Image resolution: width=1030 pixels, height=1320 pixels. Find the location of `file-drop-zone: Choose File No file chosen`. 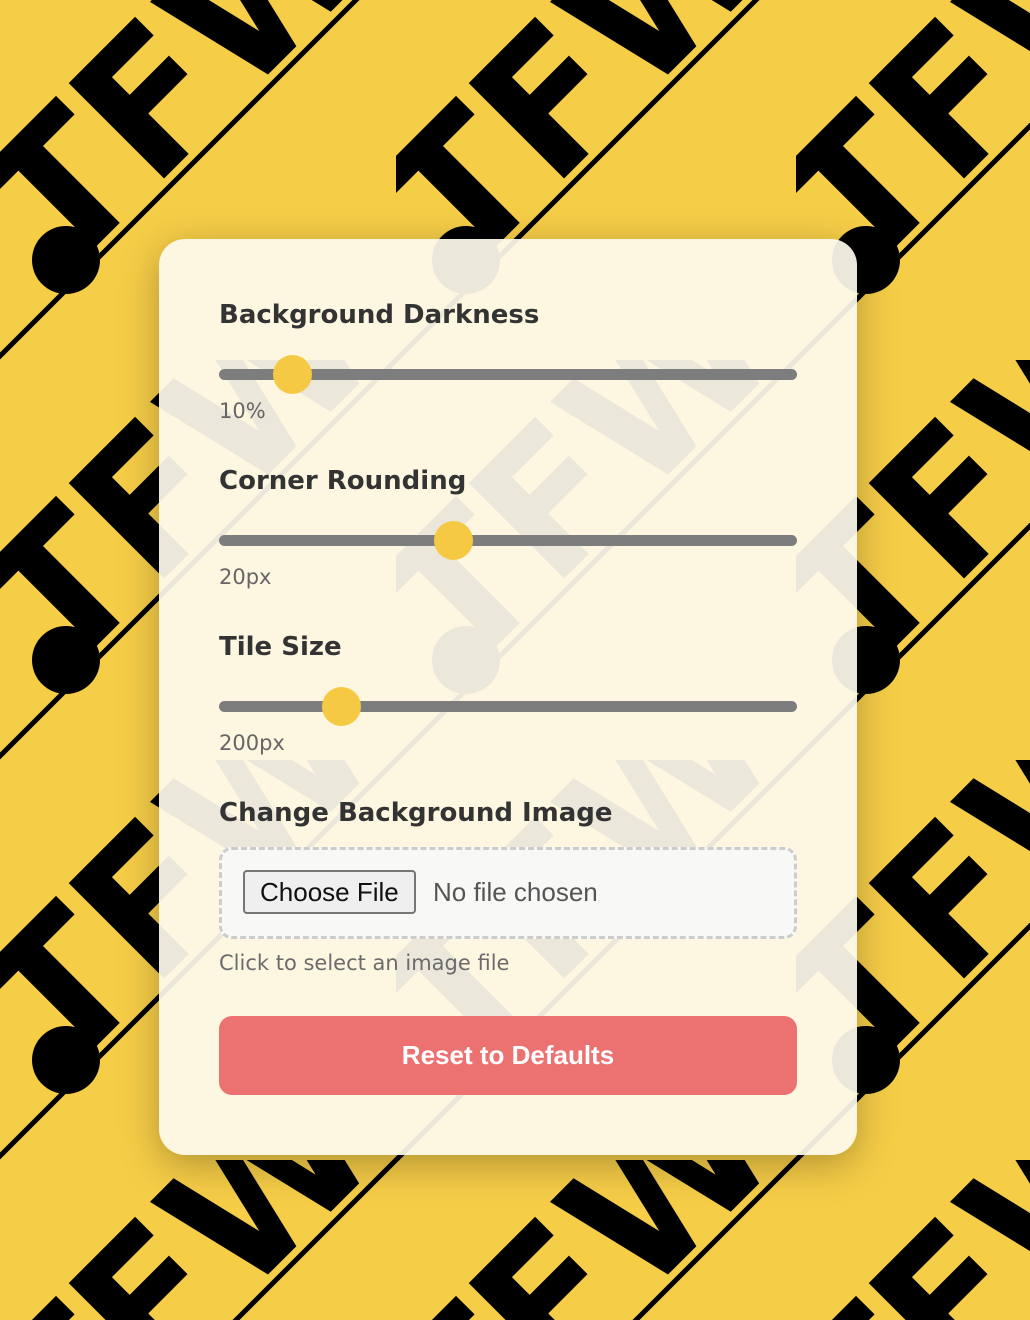

file-drop-zone: Choose File No file chosen is located at coordinates (508, 893).